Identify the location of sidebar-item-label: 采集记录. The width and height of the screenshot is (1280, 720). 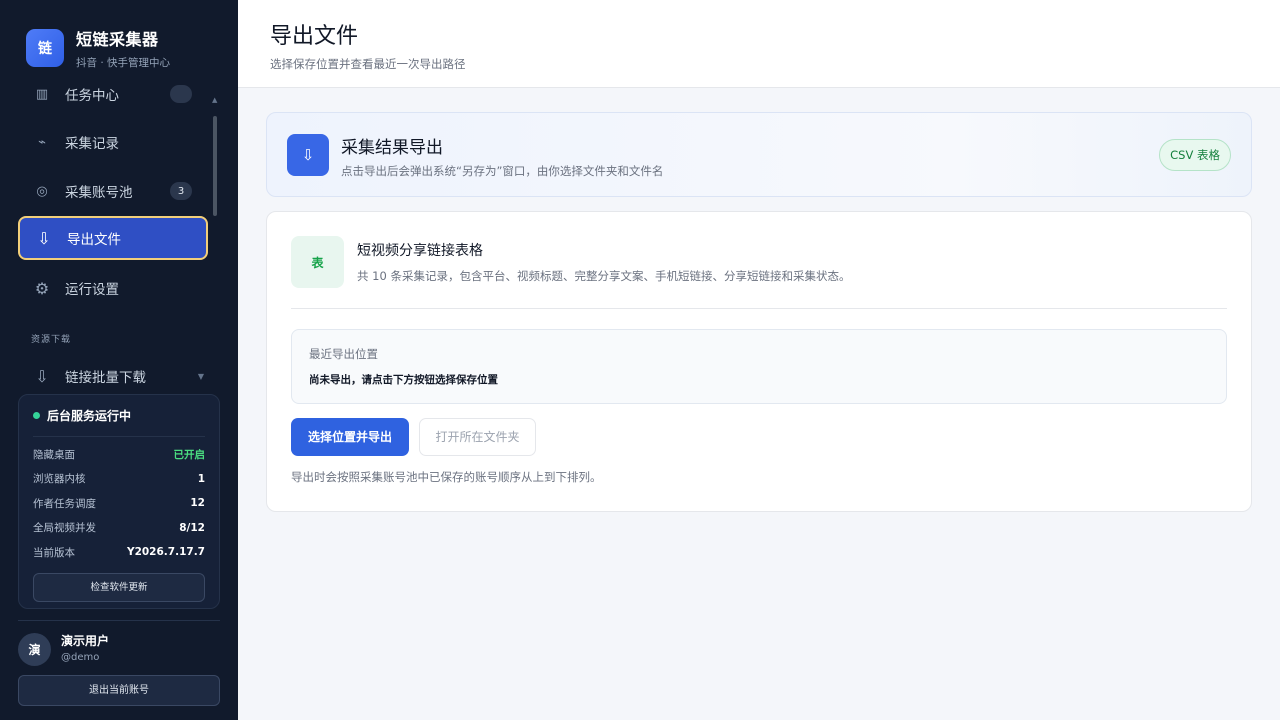
(92, 144).